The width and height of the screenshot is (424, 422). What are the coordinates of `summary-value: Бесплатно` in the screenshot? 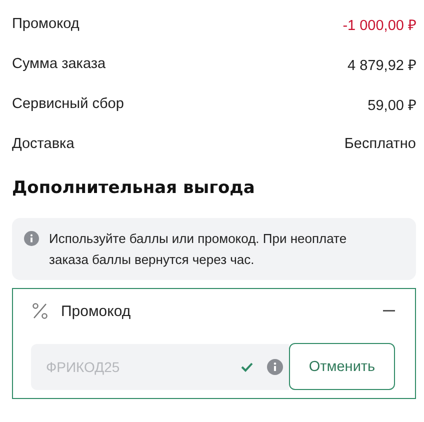 It's located at (380, 144).